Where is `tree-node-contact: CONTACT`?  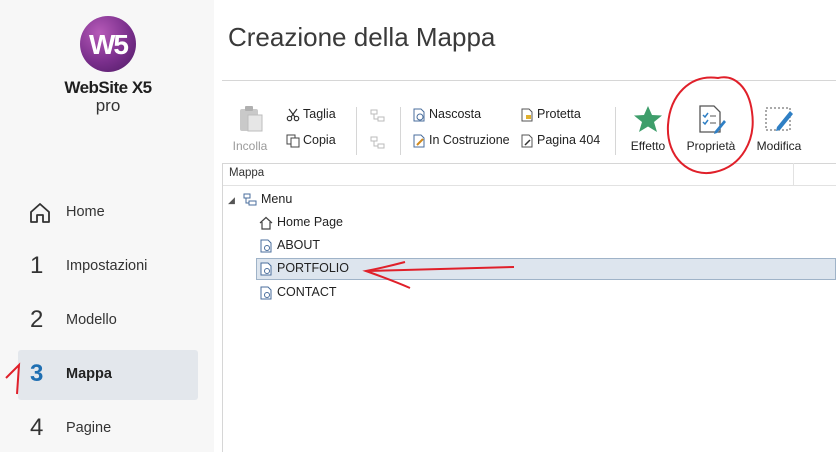
tree-node-contact: CONTACT is located at coordinates (298, 292).